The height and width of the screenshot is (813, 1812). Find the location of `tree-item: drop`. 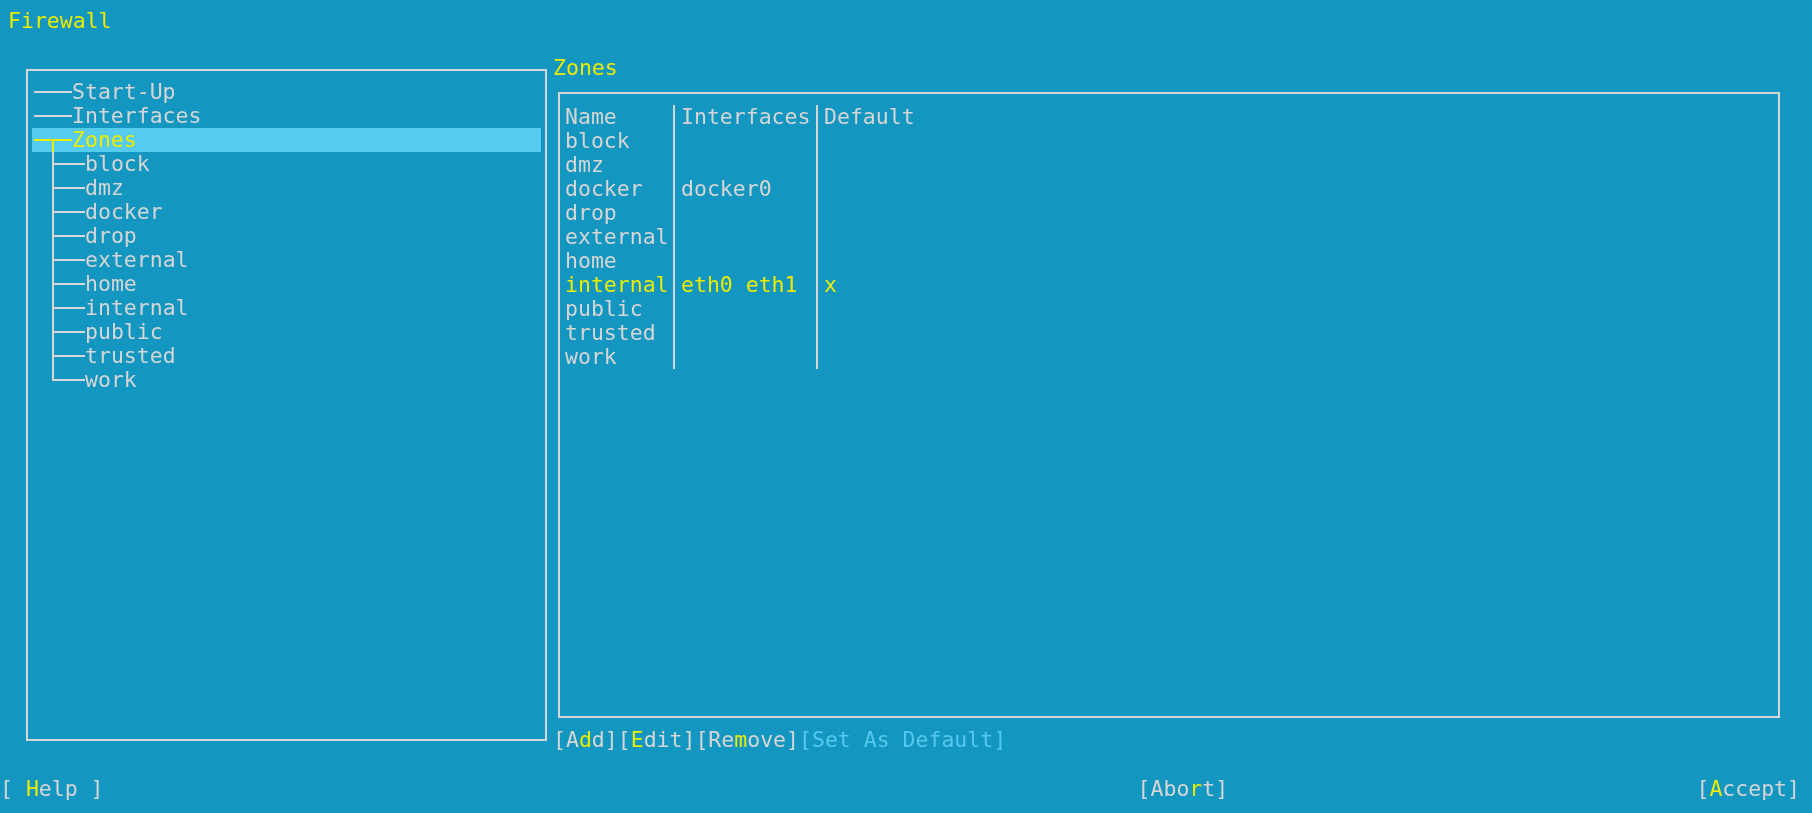

tree-item: drop is located at coordinates (286, 236).